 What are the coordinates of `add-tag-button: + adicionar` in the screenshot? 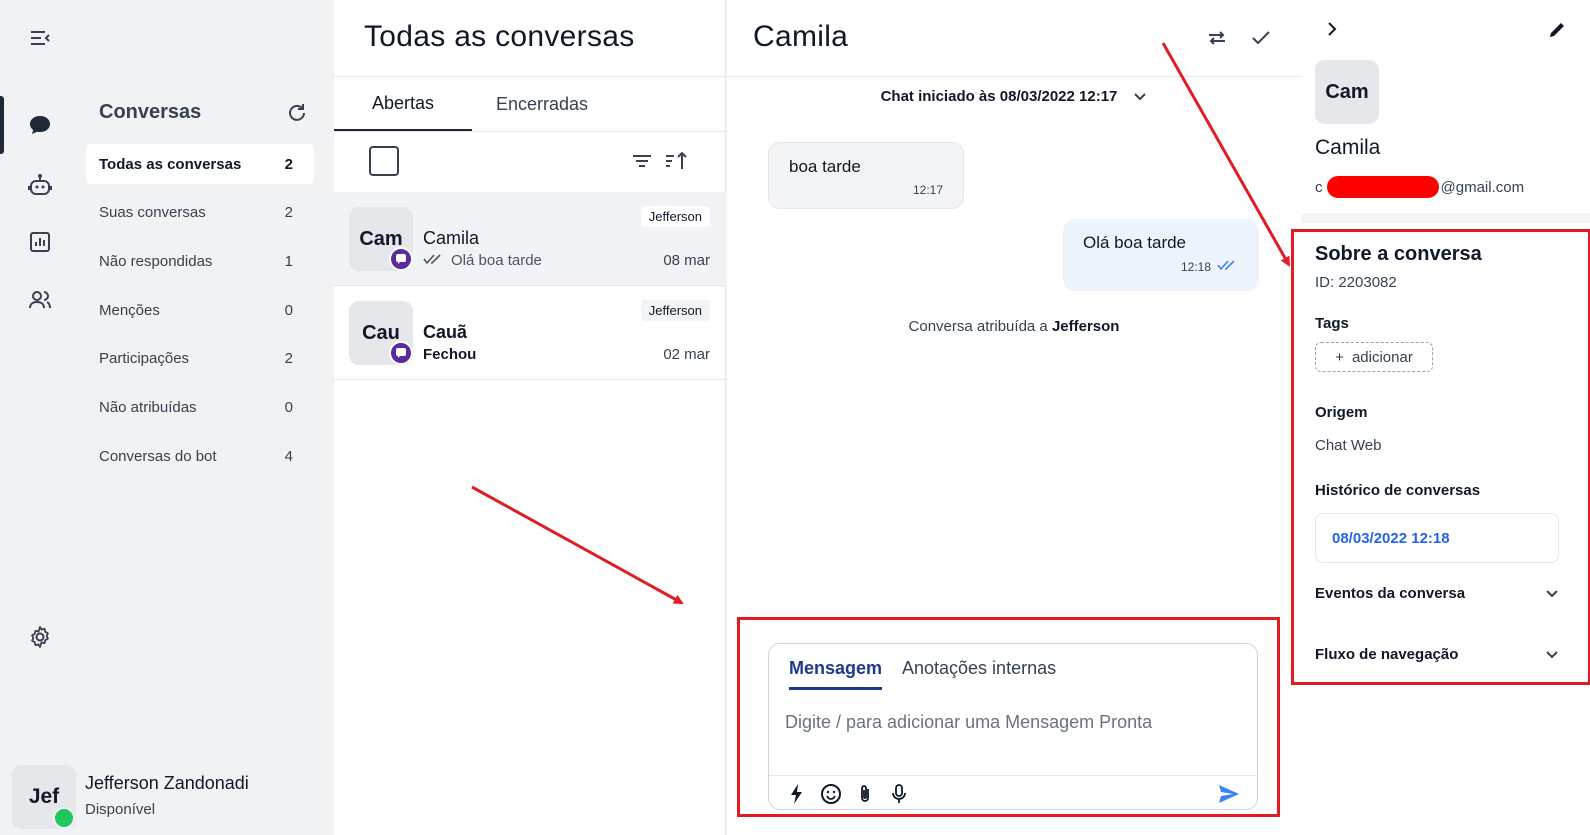 It's located at (1374, 357).